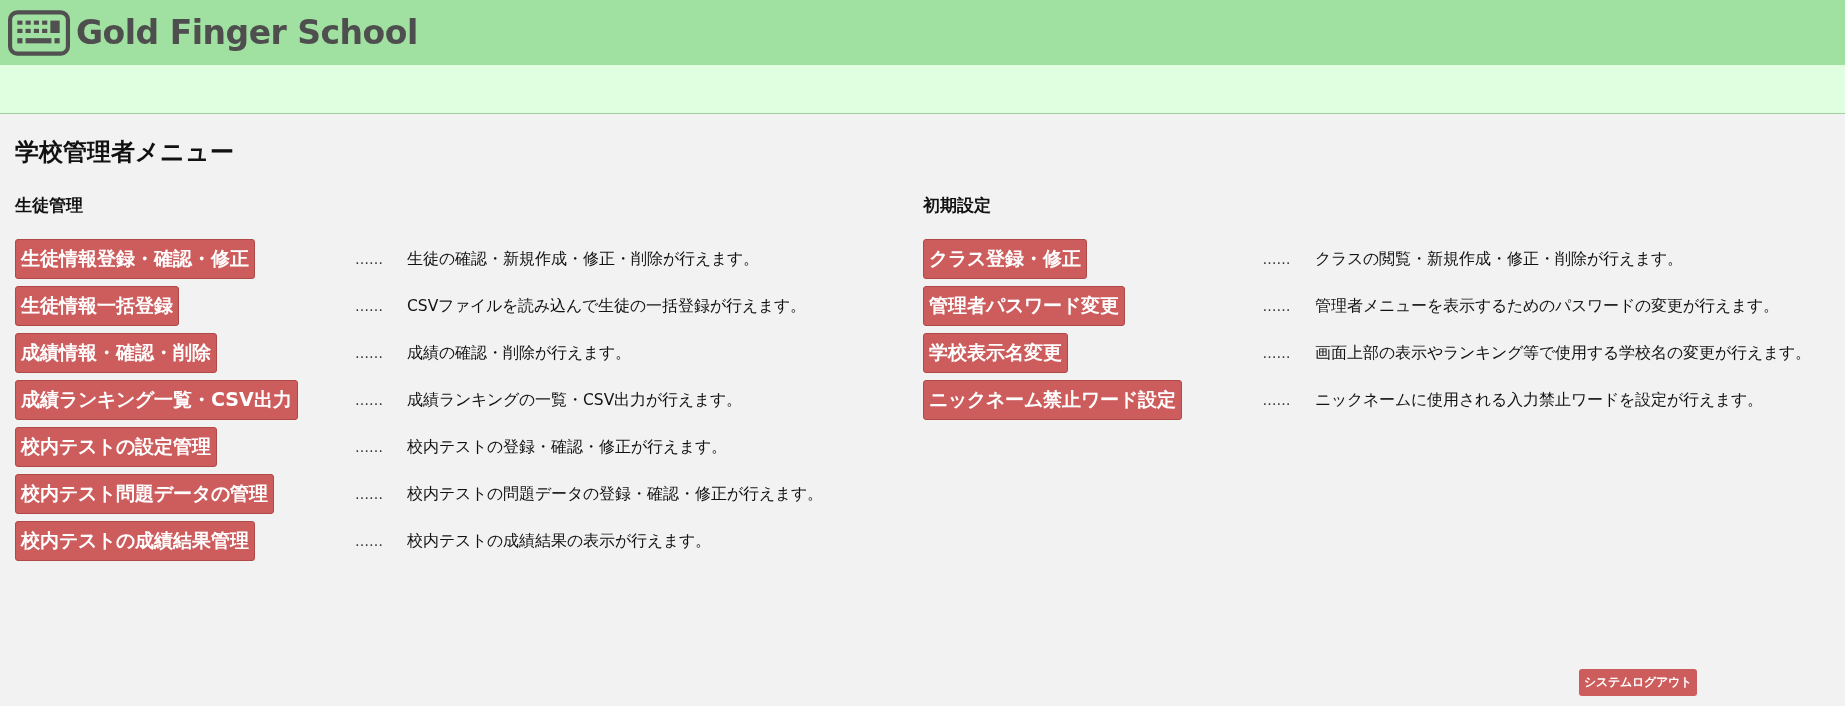 This screenshot has width=1845, height=706. I want to click on logo-text: Gold Finger School, so click(247, 32).